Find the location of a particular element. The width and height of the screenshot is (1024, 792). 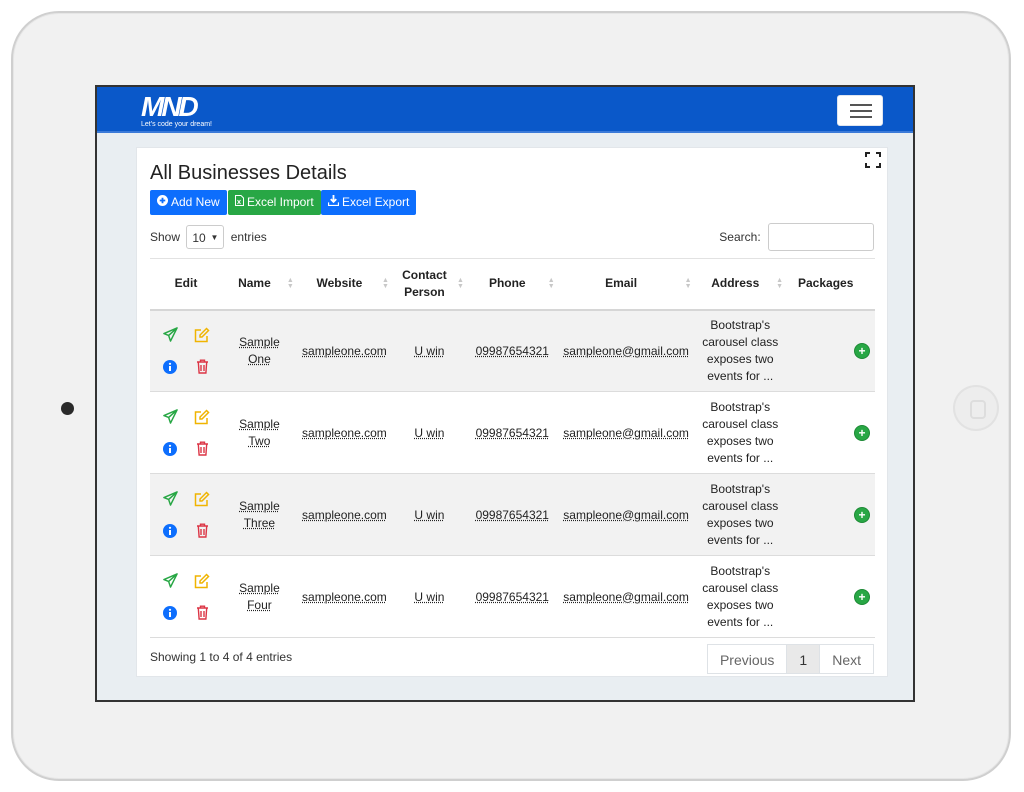

name-cell: Sample Two is located at coordinates (259, 432).